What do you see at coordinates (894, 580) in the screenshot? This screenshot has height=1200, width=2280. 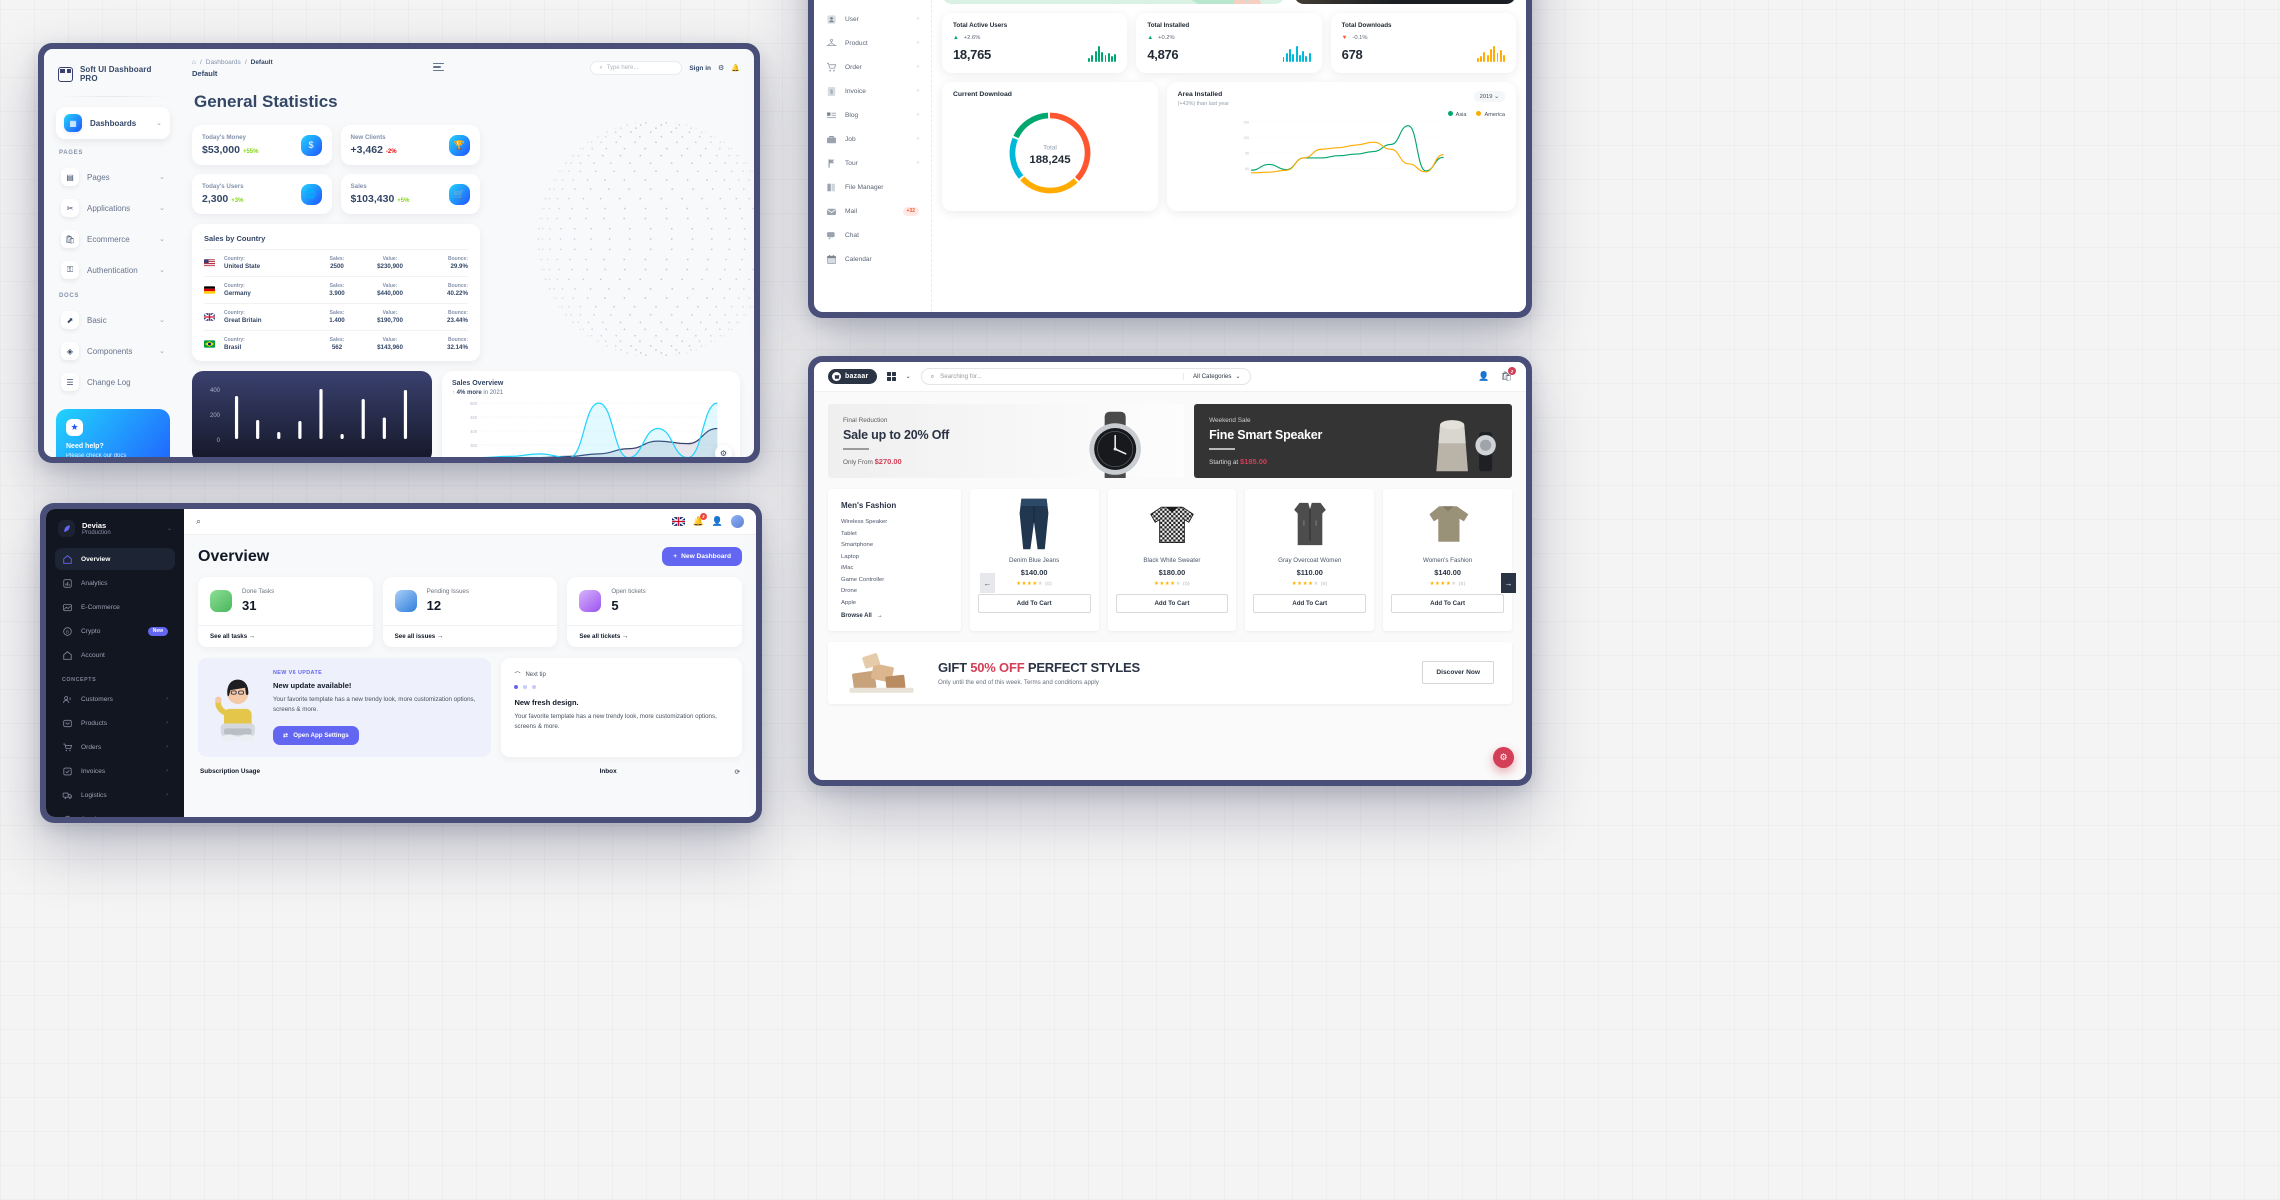 I see `category-link: Game Controller` at bounding box center [894, 580].